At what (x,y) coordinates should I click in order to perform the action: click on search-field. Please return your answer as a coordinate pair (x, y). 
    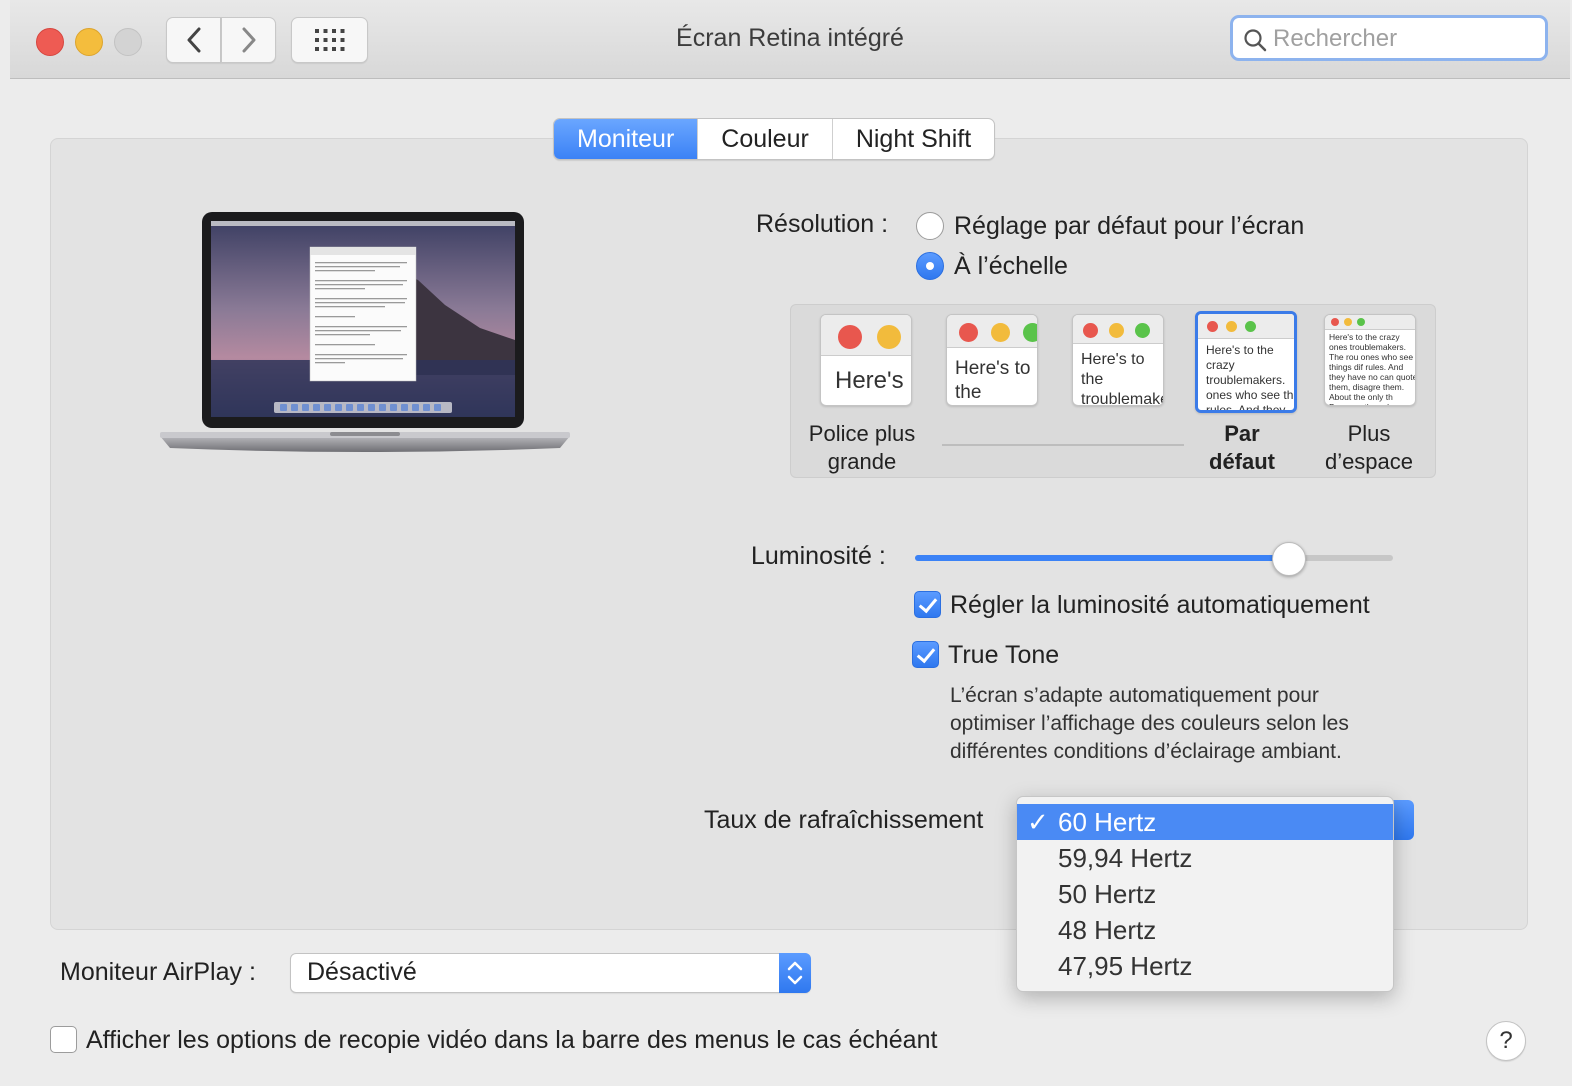
    Looking at the image, I should click on (1389, 38).